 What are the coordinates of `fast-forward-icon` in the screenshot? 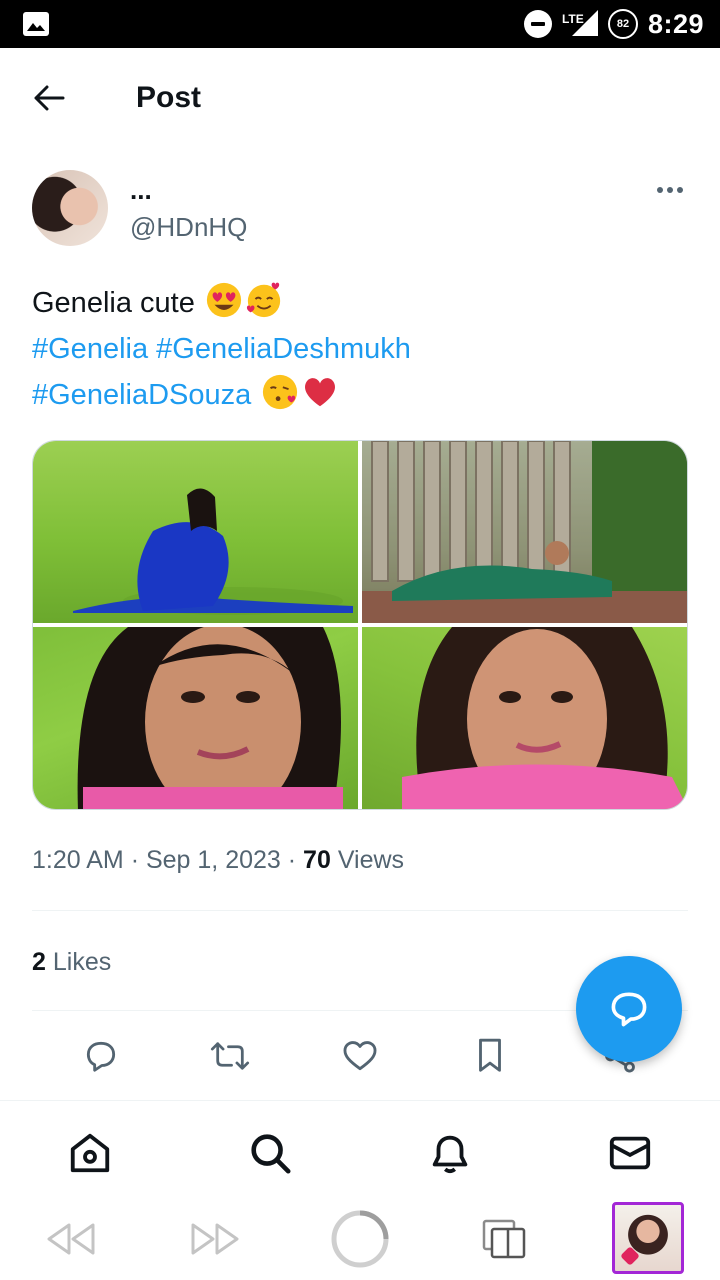 It's located at (215, 1239).